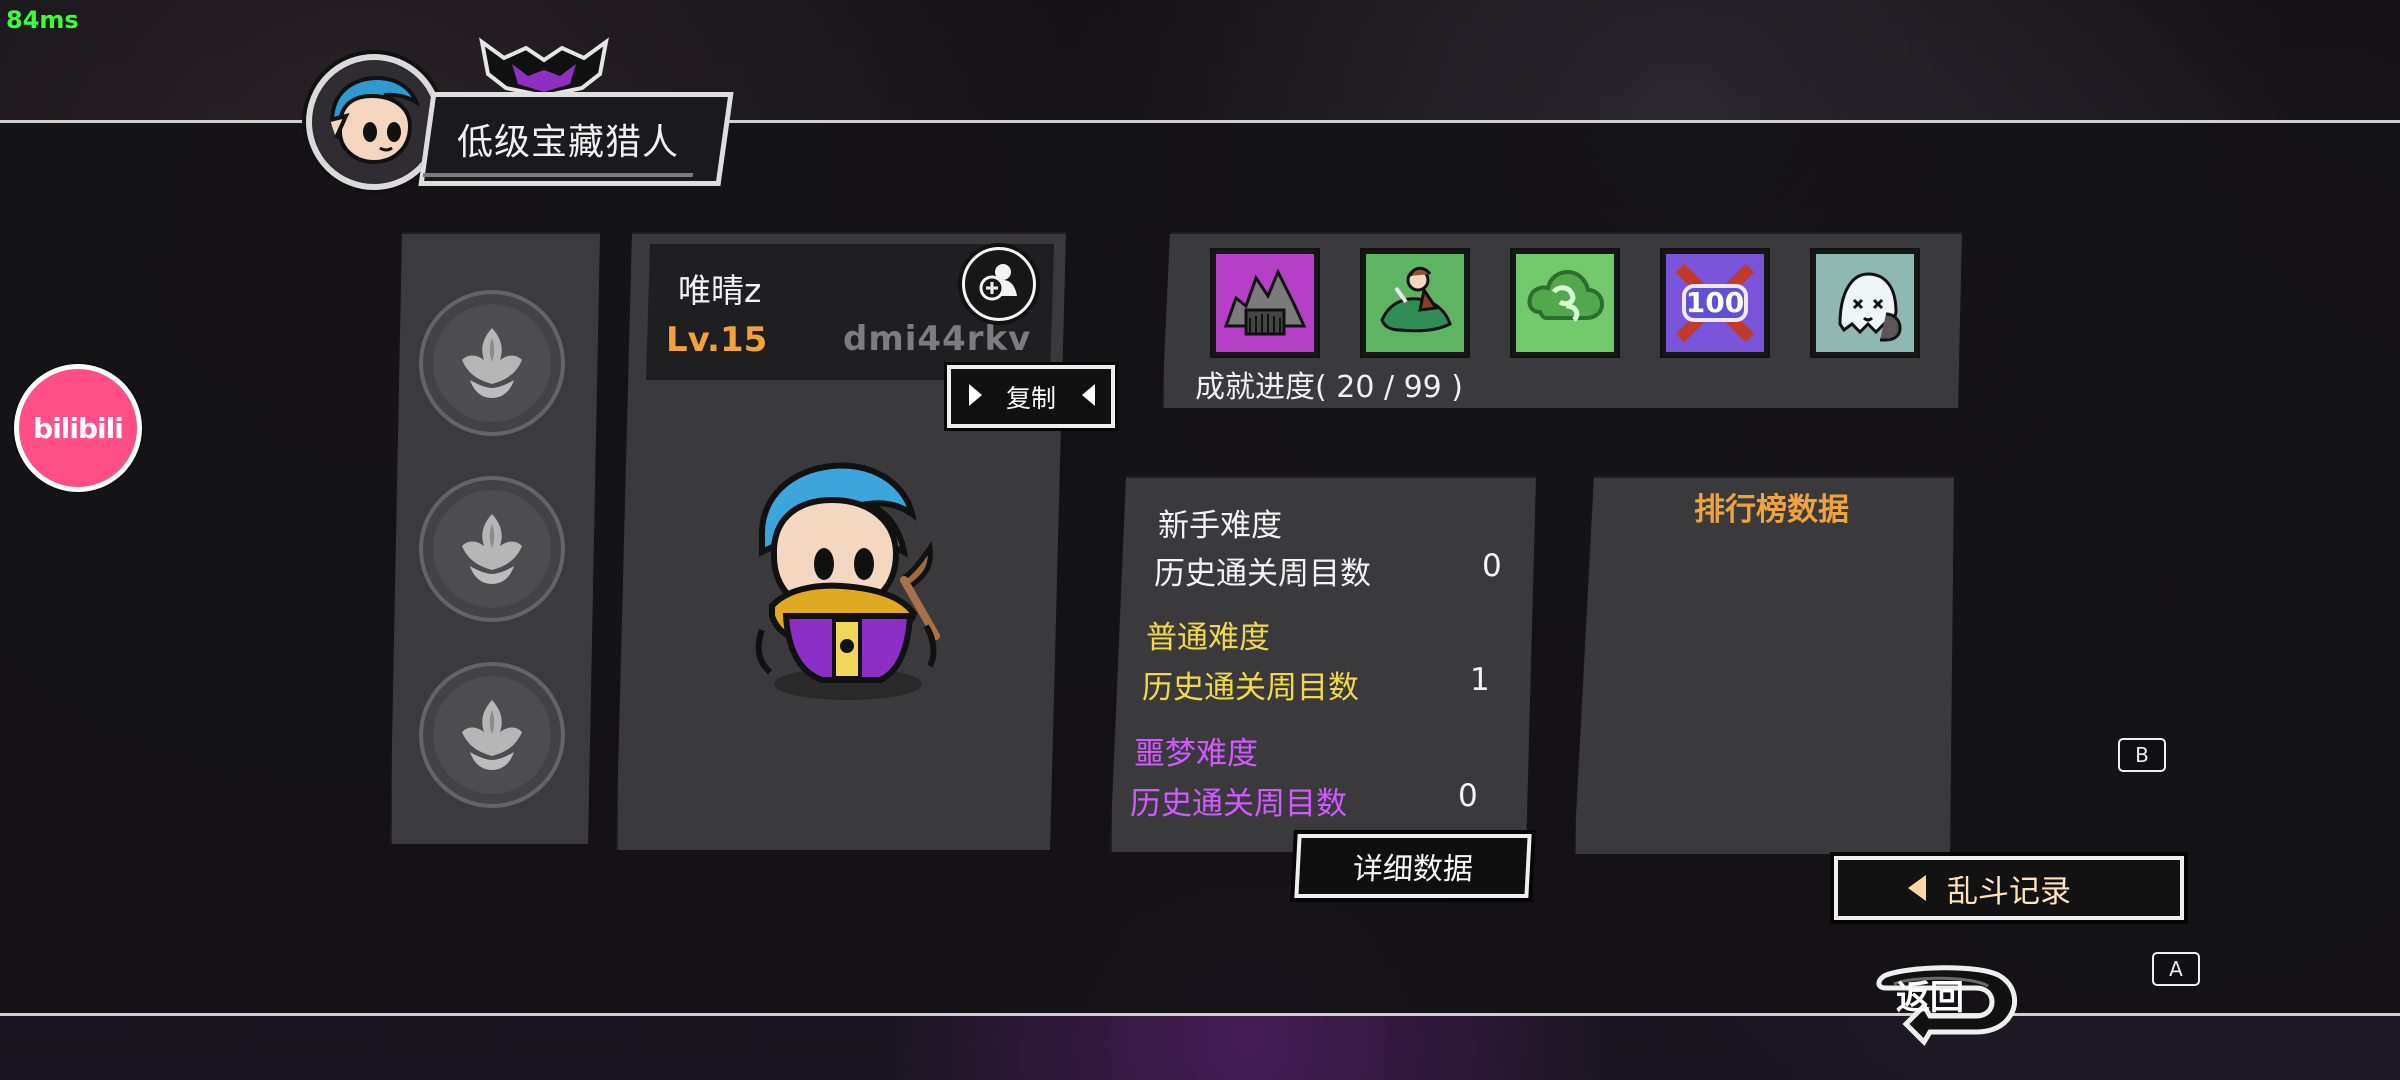  I want to click on add-friend-icon, so click(999, 284).